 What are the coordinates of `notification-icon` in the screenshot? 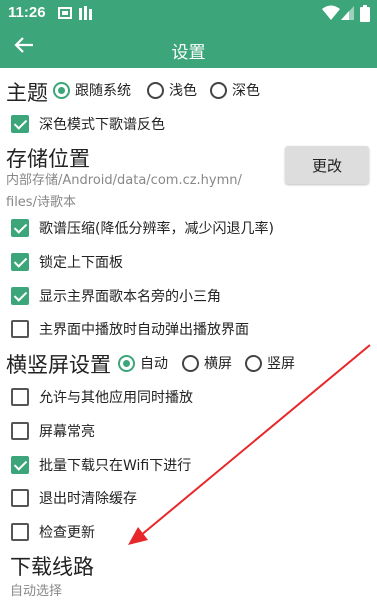 It's located at (65, 13).